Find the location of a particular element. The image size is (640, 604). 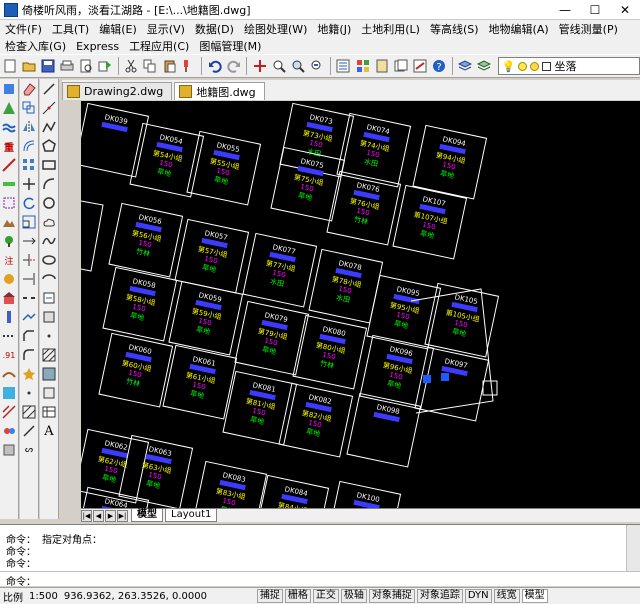

parcel-DK062: DK062第62小组150旱地 is located at coordinates (115, 466).